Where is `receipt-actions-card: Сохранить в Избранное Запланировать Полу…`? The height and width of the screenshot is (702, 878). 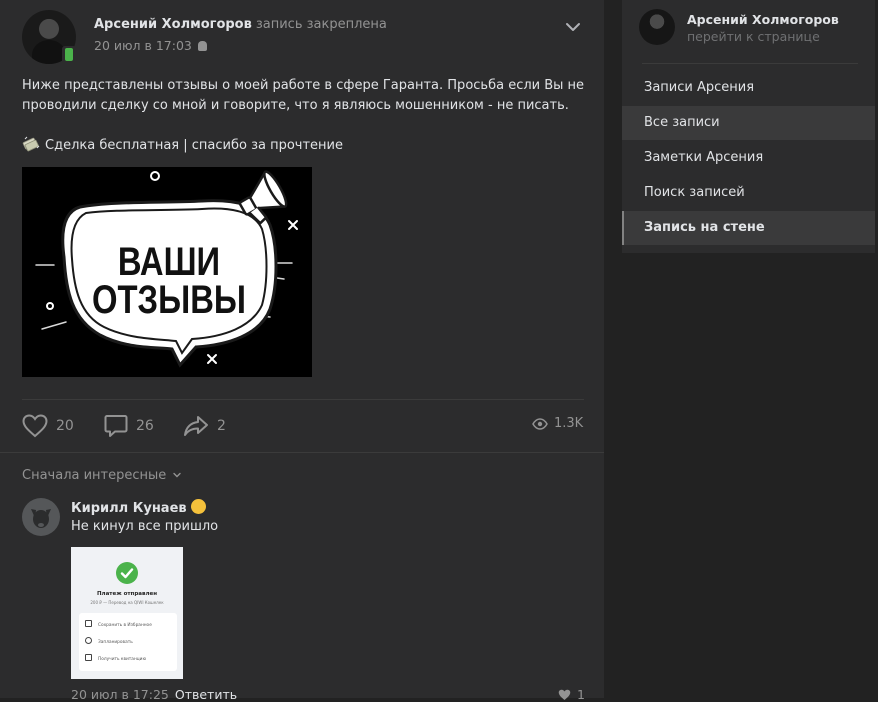 receipt-actions-card: Сохранить в Избранное Запланировать Полу… is located at coordinates (128, 642).